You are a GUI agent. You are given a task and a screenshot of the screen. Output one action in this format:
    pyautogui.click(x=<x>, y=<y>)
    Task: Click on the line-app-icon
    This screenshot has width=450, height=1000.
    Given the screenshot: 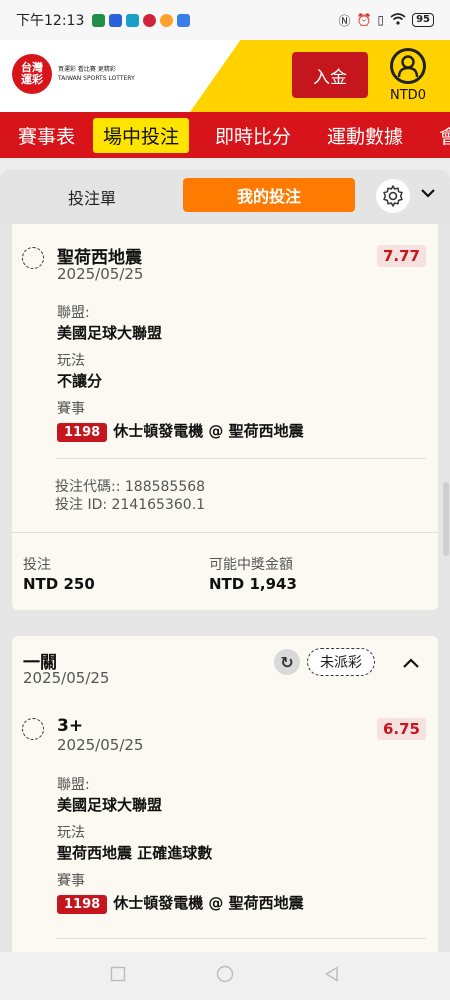 What is the action you would take?
    pyautogui.click(x=99, y=20)
    